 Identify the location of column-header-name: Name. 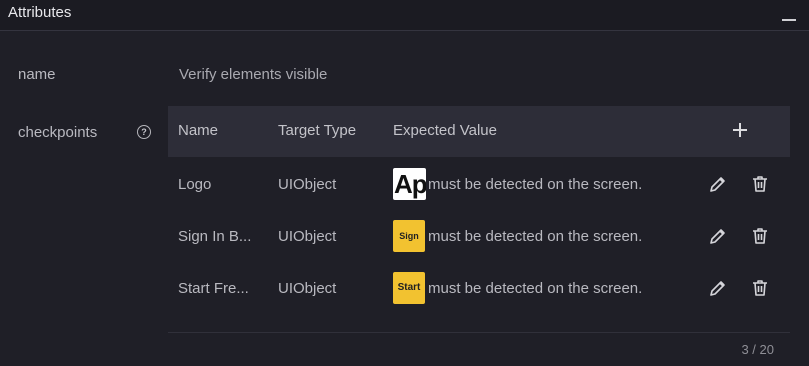
(198, 130).